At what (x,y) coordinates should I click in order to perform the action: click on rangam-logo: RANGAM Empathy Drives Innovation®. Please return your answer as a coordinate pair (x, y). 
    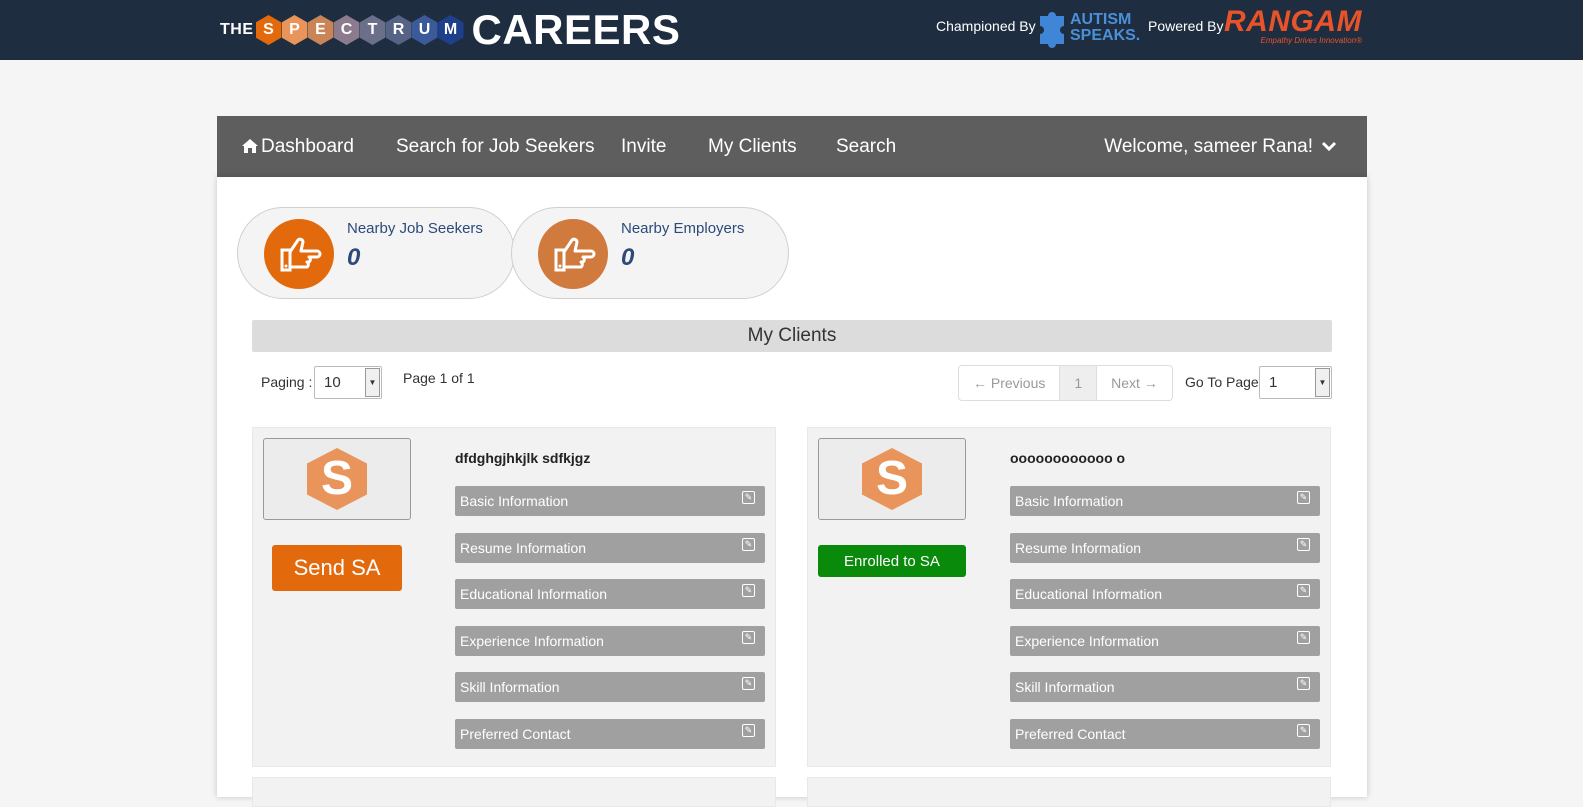
    Looking at the image, I should click on (1293, 25).